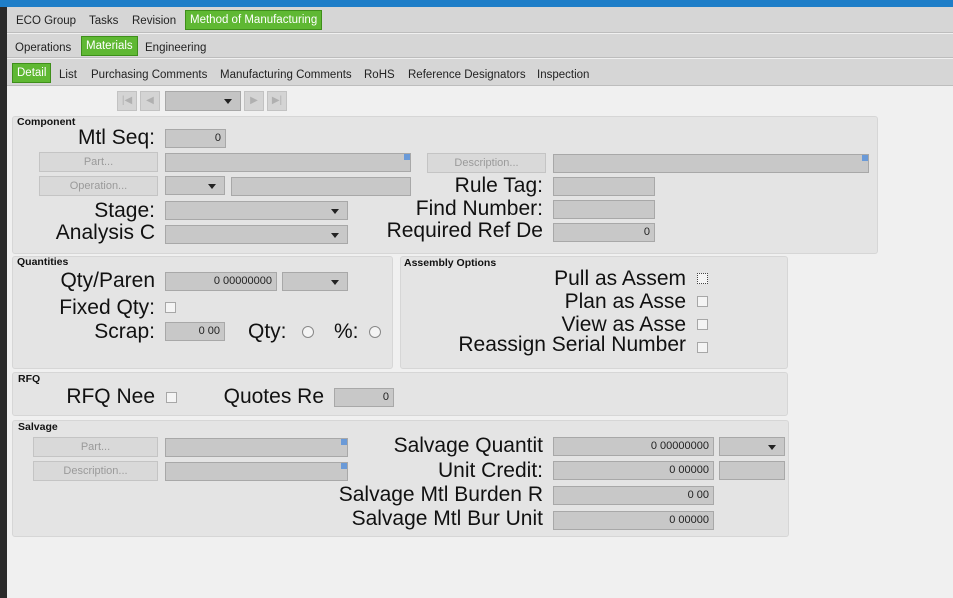 This screenshot has width=953, height=598. Describe the element at coordinates (308, 332) in the screenshot. I see `scrap-qty-radio` at that location.